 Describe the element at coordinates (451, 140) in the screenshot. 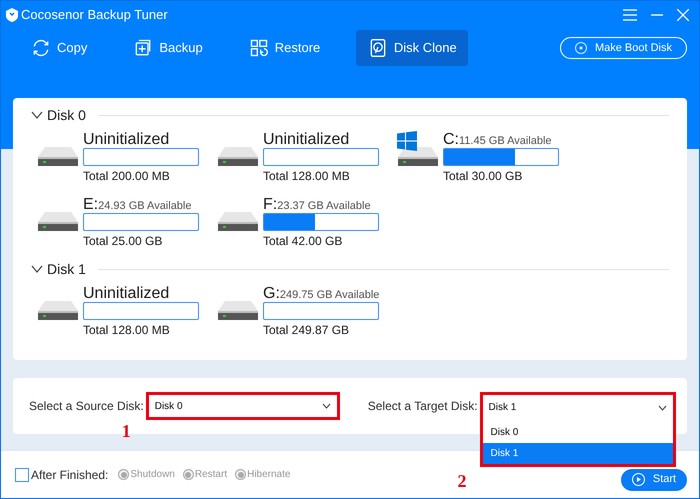

I see `partition-label: C:` at that location.